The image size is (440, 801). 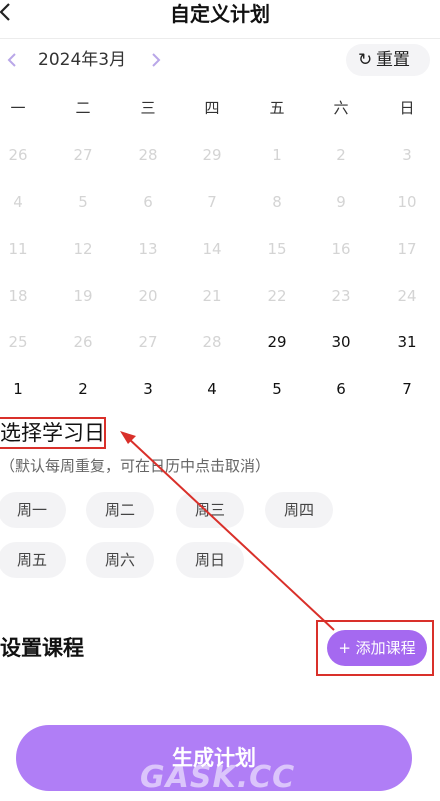 I want to click on next-month-icon, so click(x=156, y=60).